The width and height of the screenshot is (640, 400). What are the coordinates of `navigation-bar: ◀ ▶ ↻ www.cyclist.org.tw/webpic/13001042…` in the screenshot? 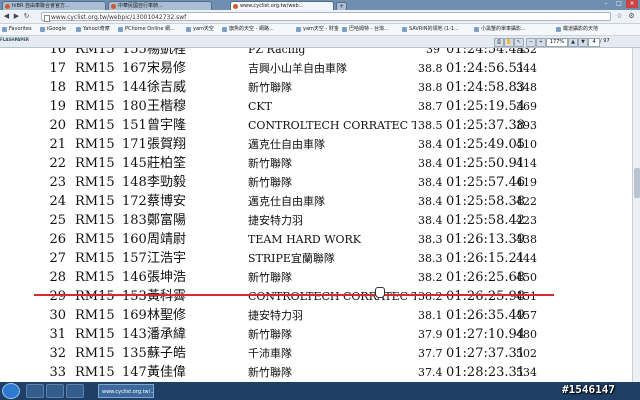 It's located at (320, 17).